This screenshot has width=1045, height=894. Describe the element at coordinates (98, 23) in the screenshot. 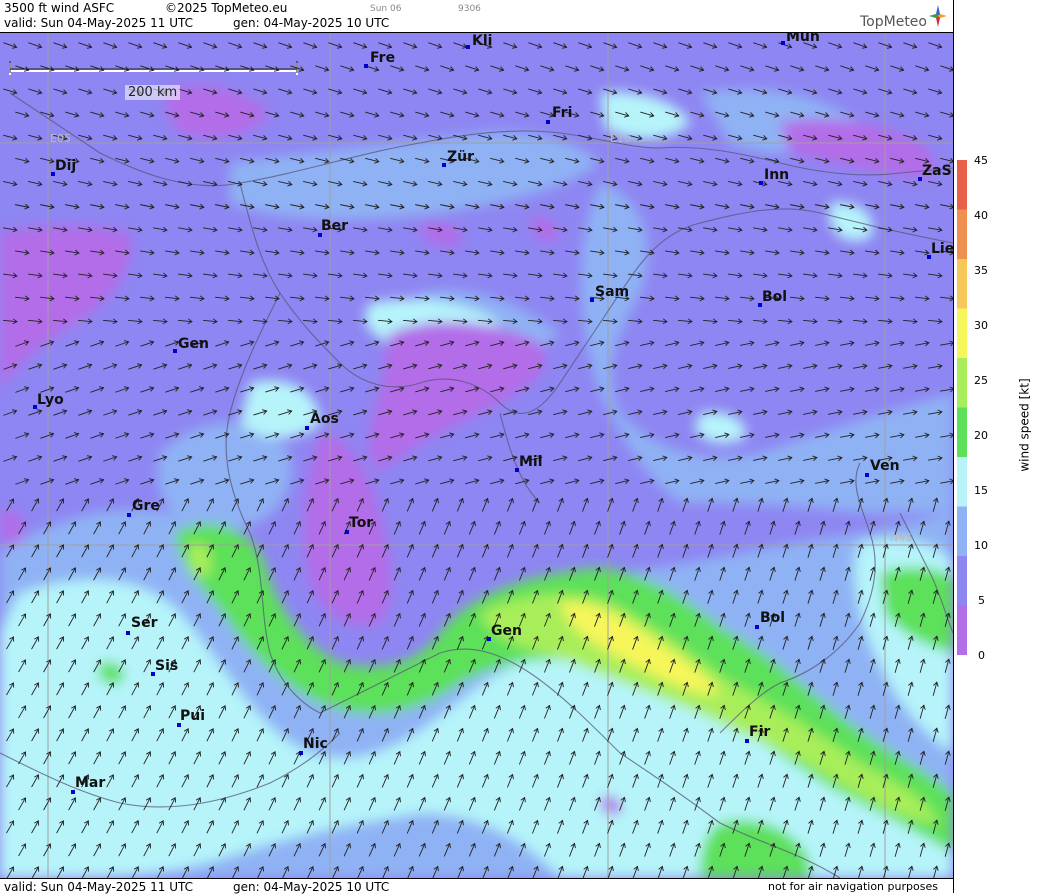

I see `valid-time: valid: Sun 04-May-2025 11 UTC` at that location.